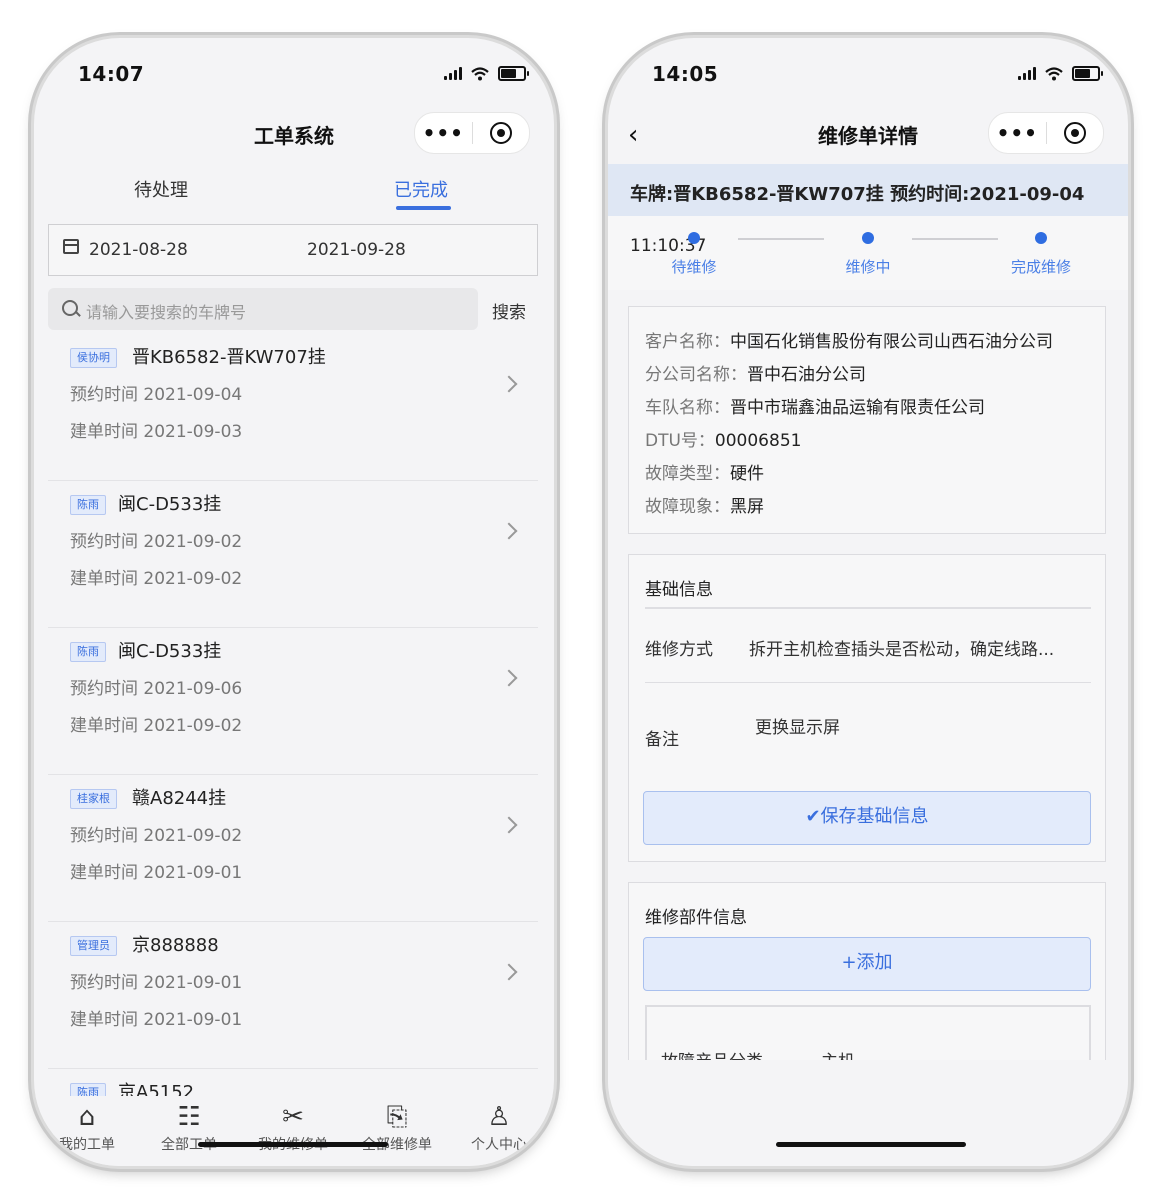 The height and width of the screenshot is (1204, 1163). What do you see at coordinates (294, 73) in the screenshot?
I see `status-bar: 14:07` at bounding box center [294, 73].